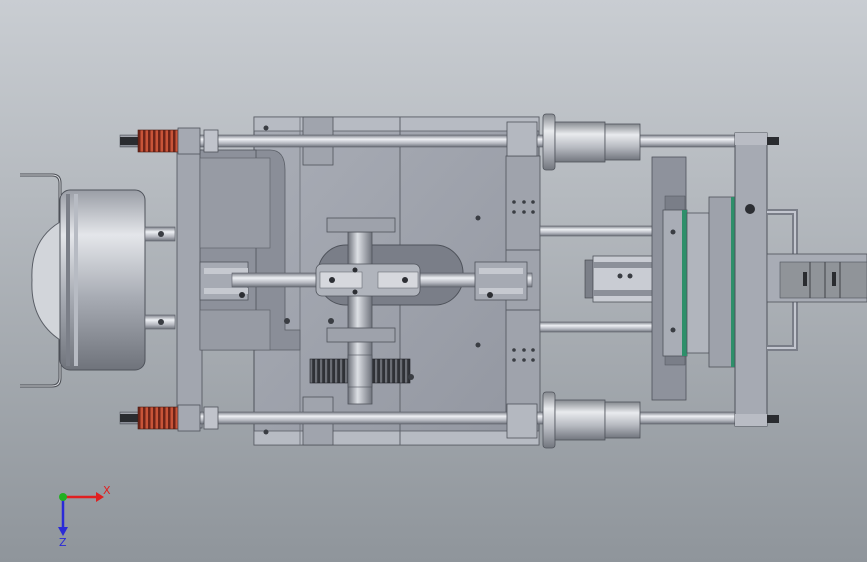 The height and width of the screenshot is (562, 867). What do you see at coordinates (816, 278) in the screenshot?
I see `nozzle-assembly` at bounding box center [816, 278].